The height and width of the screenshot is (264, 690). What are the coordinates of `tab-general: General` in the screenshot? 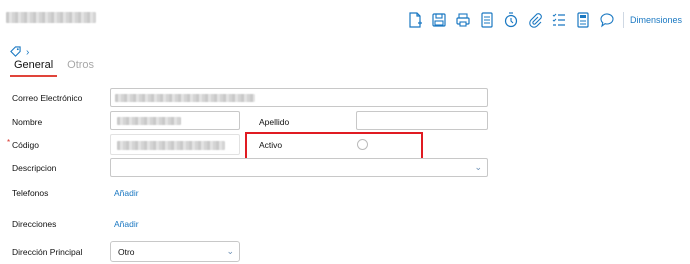 It's located at (34, 67).